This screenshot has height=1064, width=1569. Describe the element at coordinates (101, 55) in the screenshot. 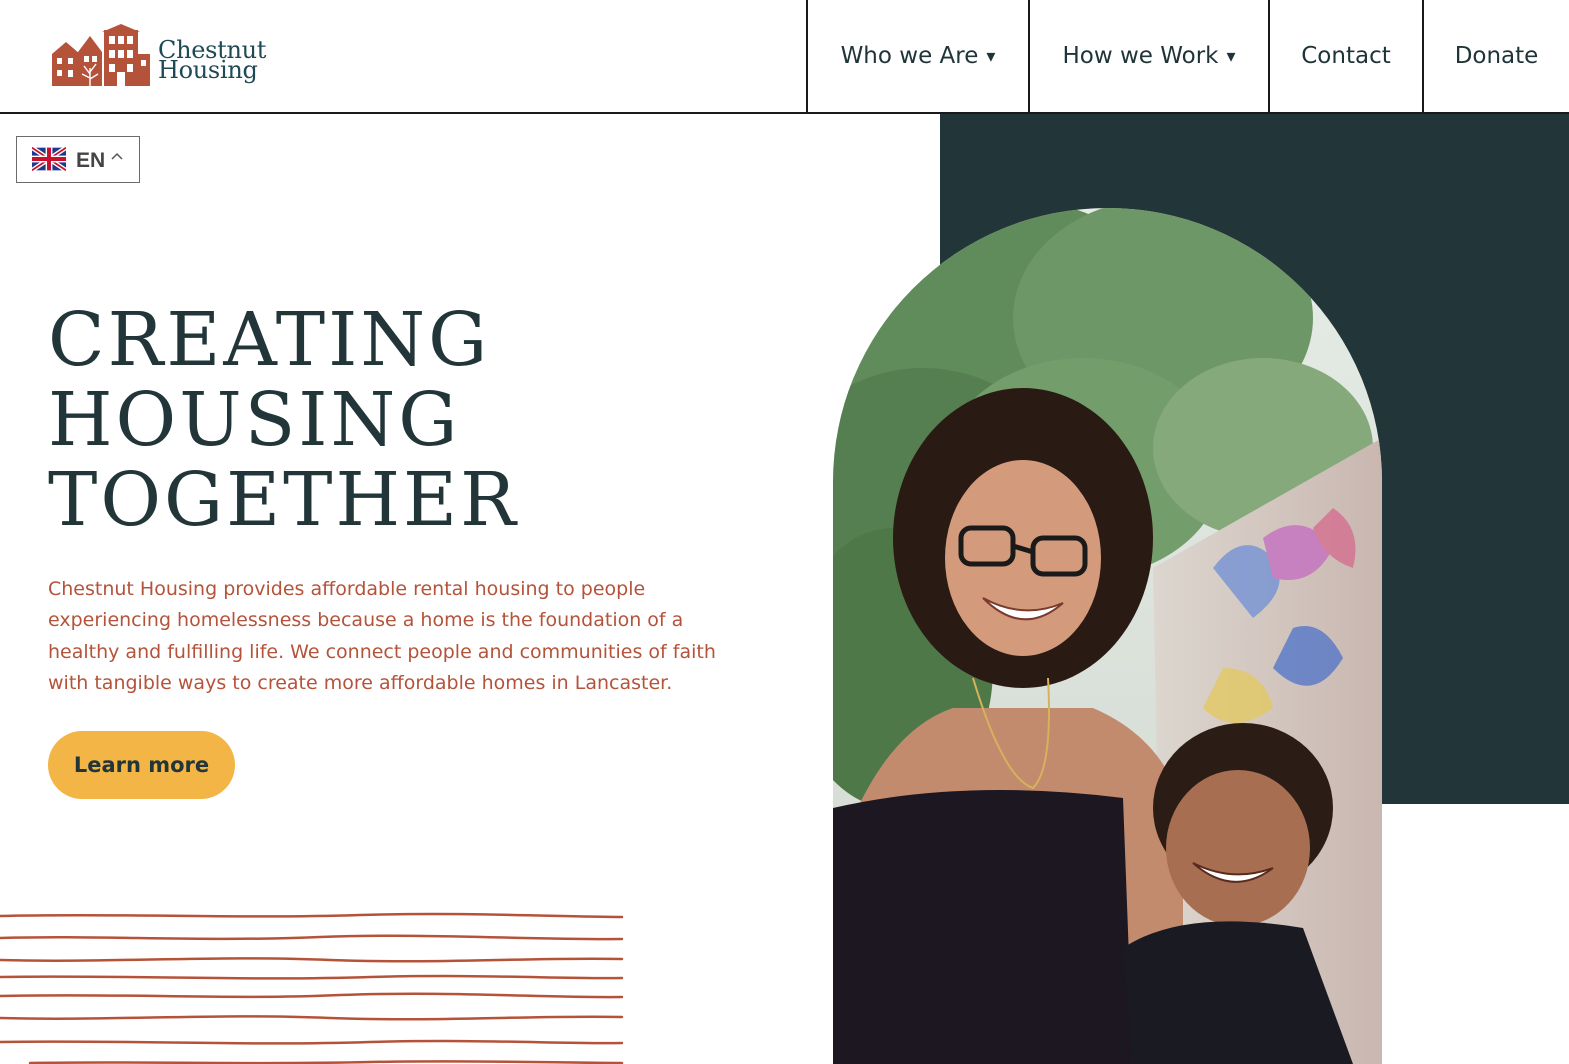

I see `chestnut-housing-logo-icon` at that location.